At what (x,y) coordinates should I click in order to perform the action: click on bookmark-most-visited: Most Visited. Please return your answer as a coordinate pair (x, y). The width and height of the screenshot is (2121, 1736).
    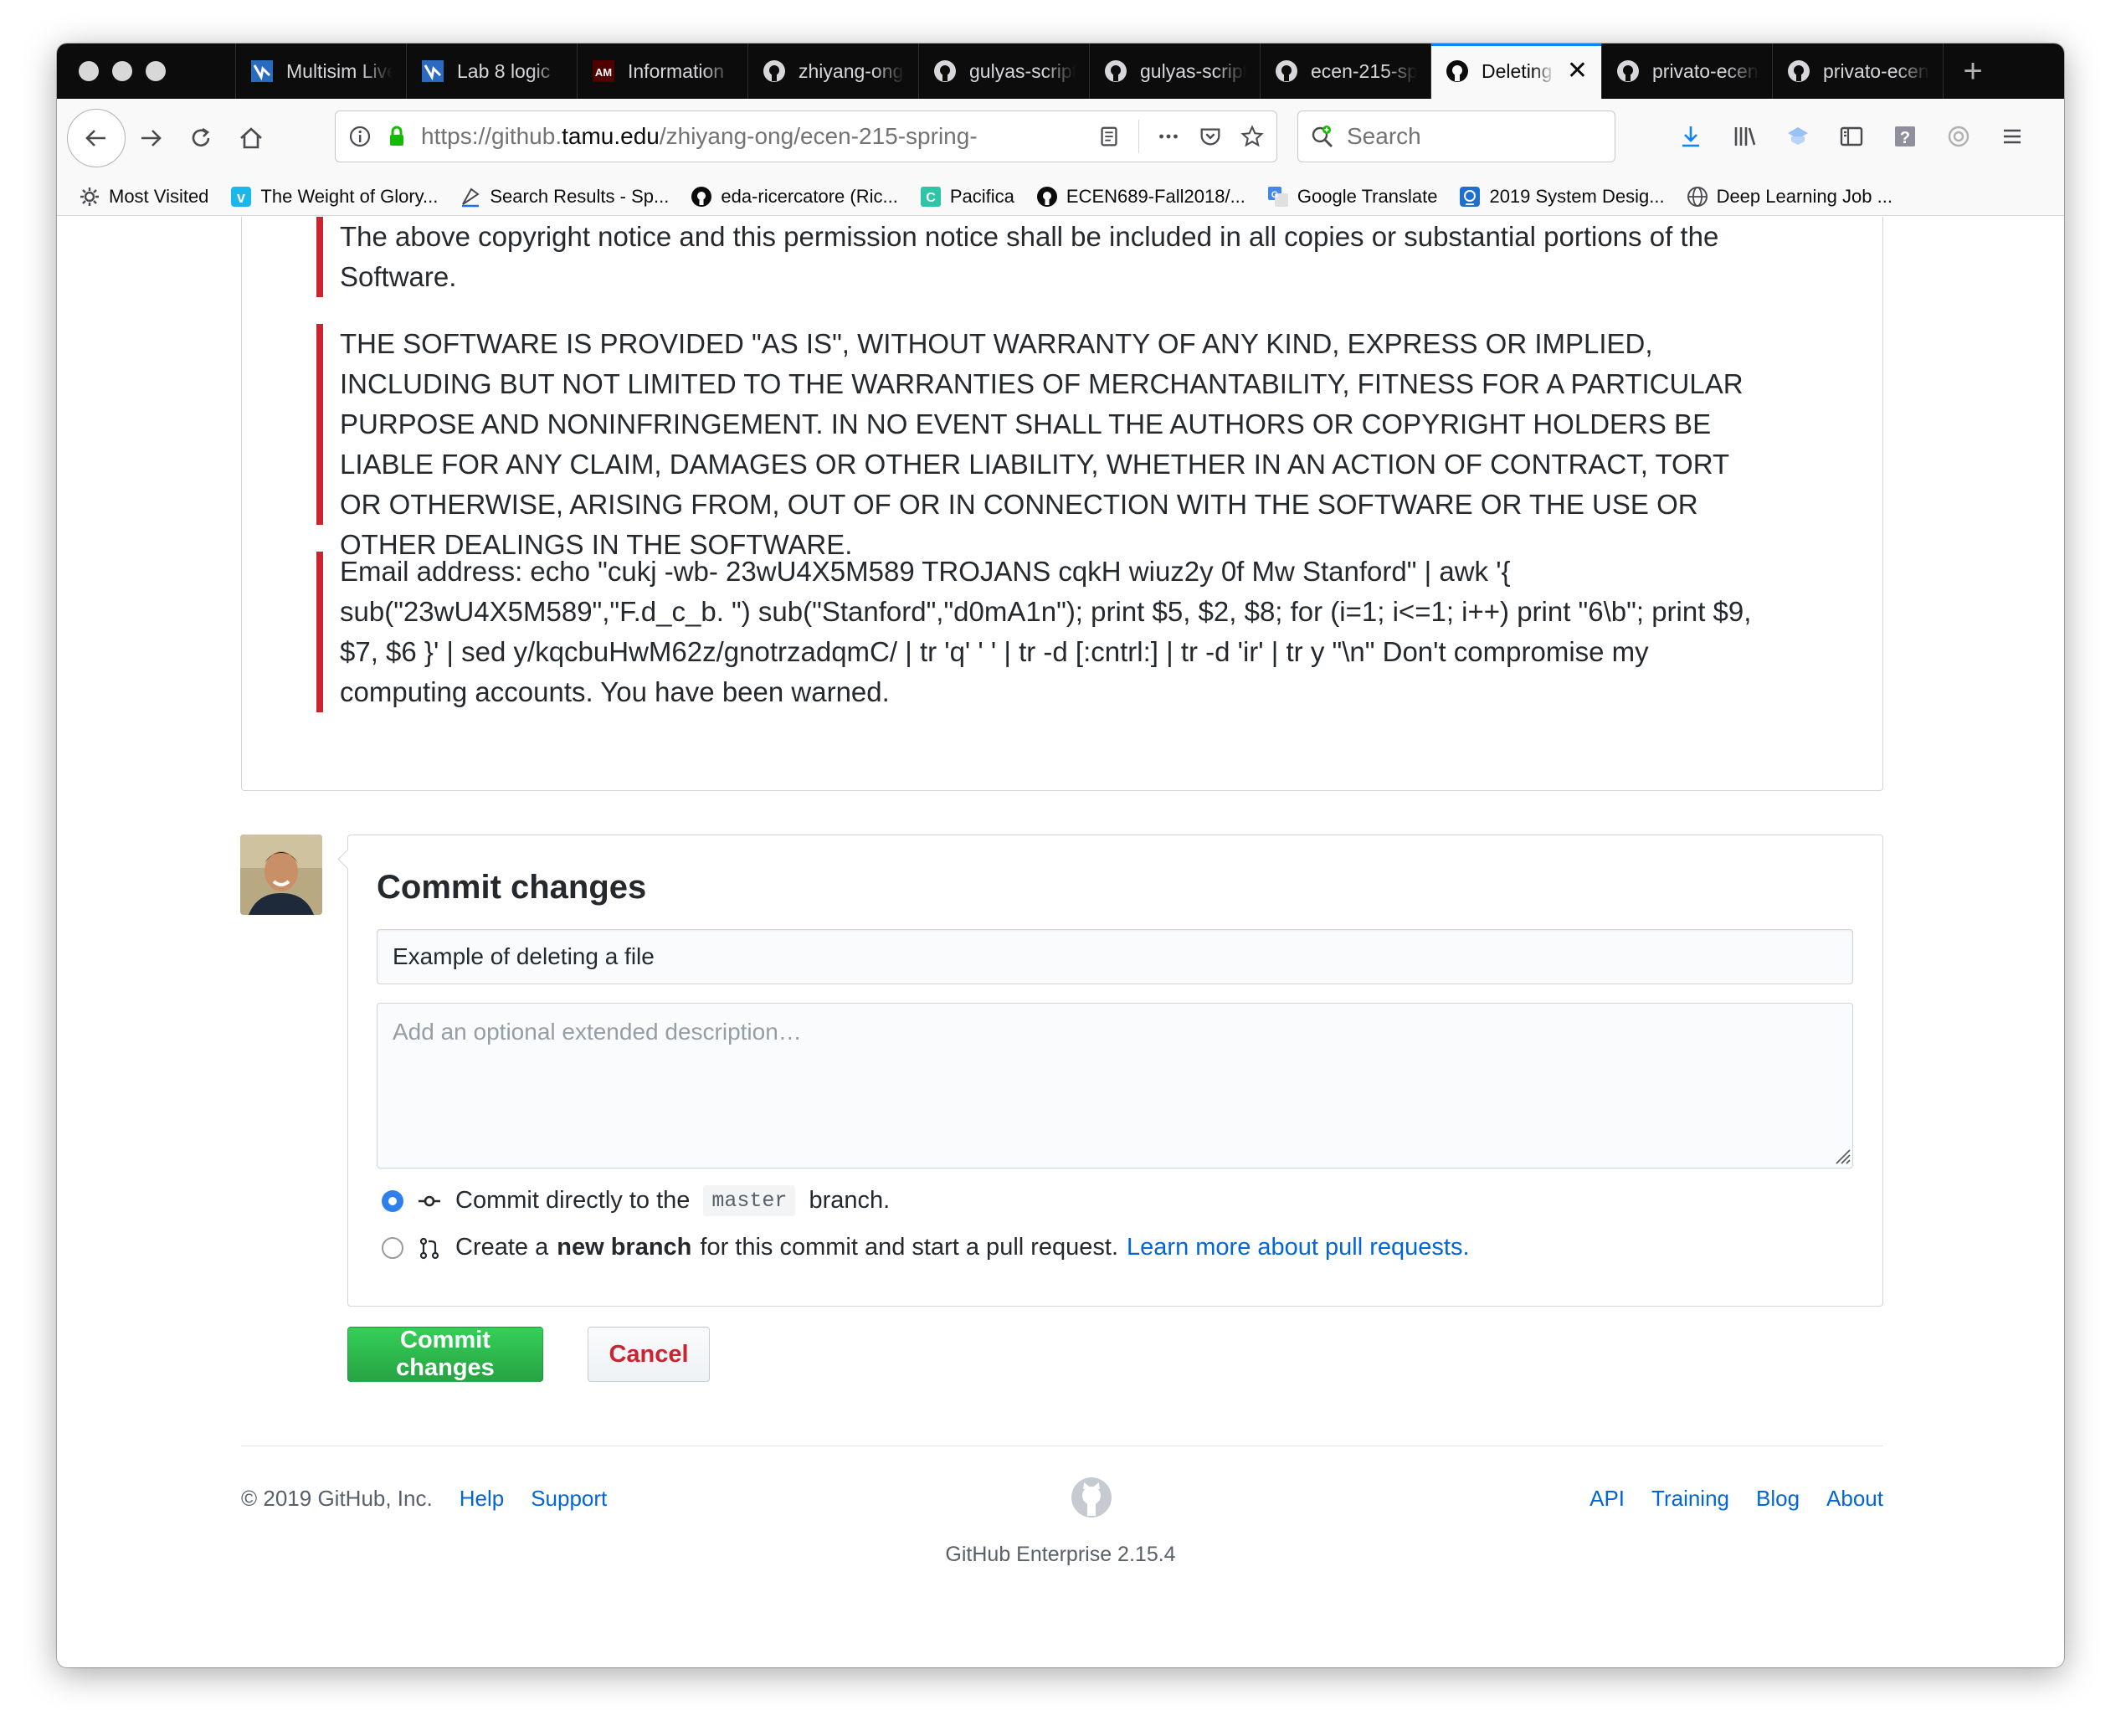
    Looking at the image, I should click on (143, 197).